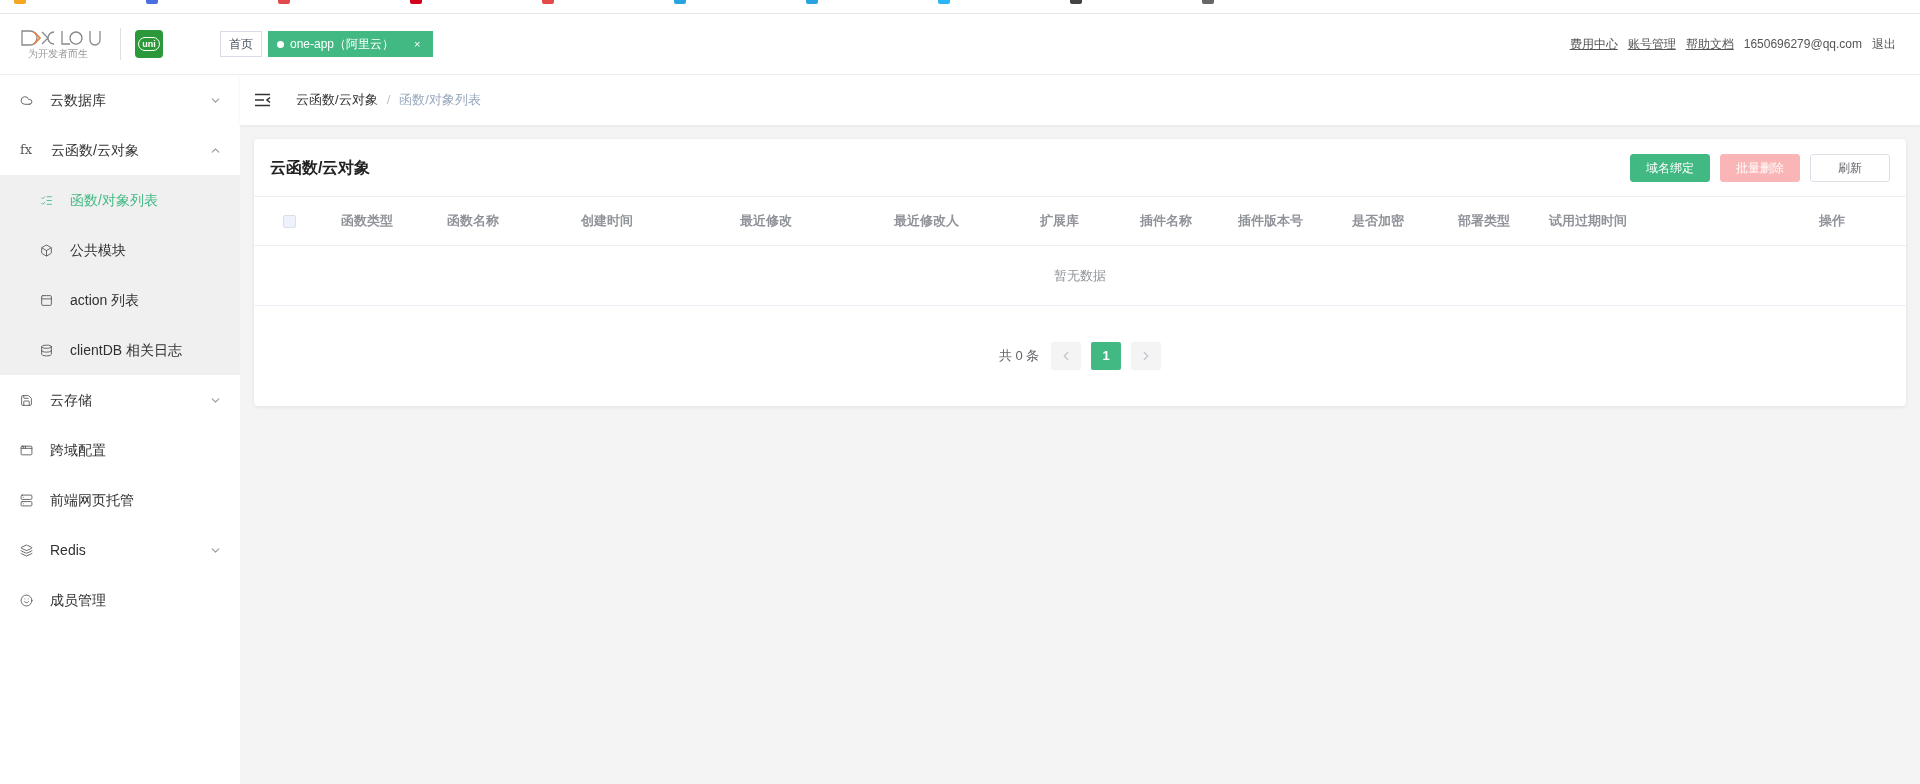 The image size is (1920, 784). What do you see at coordinates (289, 221) in the screenshot?
I see `select-all-checkbox` at bounding box center [289, 221].